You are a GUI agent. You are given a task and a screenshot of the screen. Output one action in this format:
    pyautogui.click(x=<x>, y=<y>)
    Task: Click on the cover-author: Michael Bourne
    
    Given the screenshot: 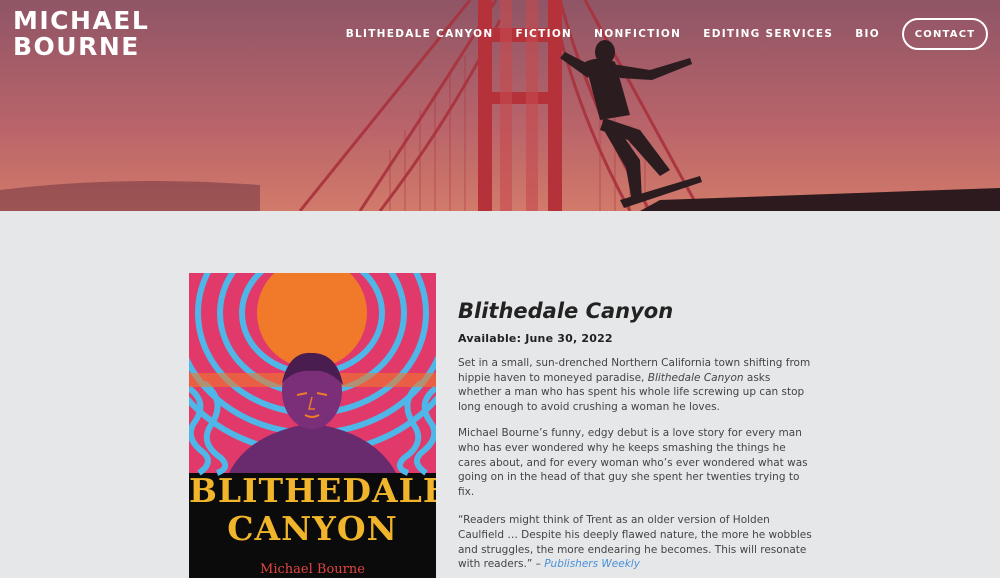 What is the action you would take?
    pyautogui.click(x=312, y=569)
    